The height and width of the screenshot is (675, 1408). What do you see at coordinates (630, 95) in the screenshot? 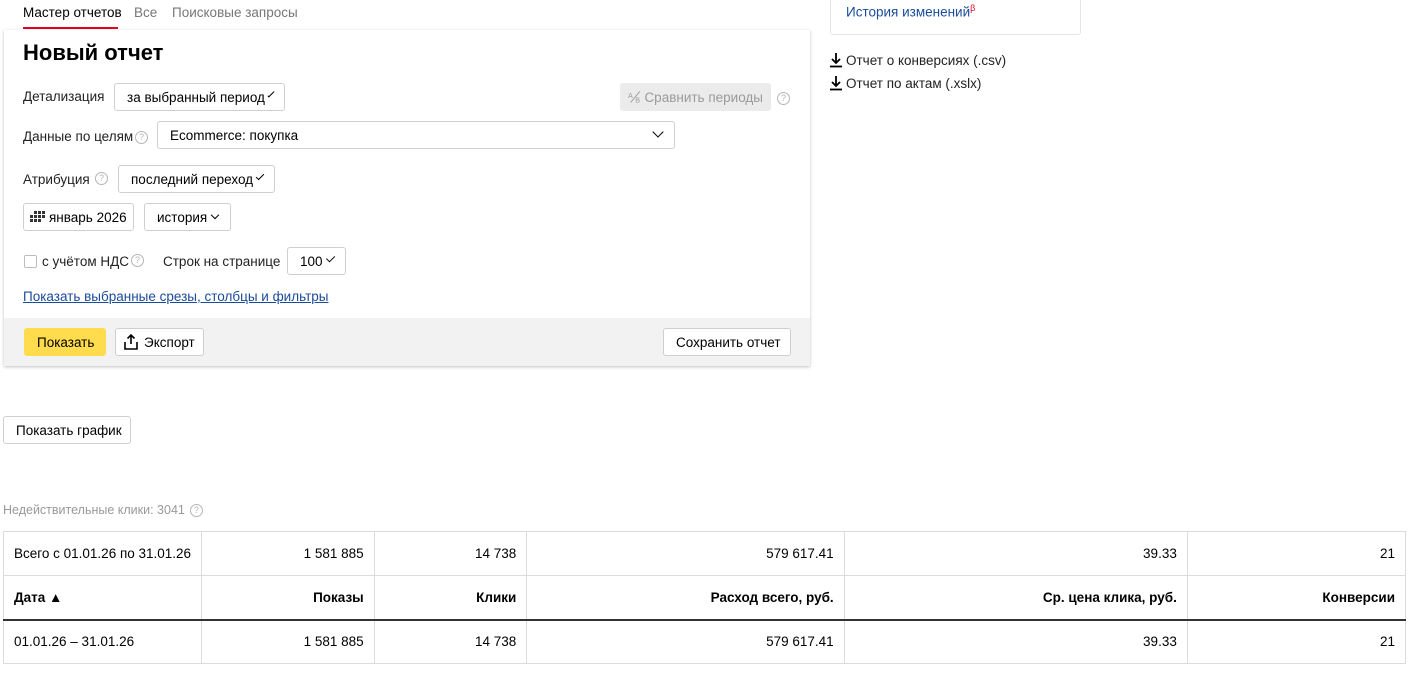
I see `svg-text: A` at bounding box center [630, 95].